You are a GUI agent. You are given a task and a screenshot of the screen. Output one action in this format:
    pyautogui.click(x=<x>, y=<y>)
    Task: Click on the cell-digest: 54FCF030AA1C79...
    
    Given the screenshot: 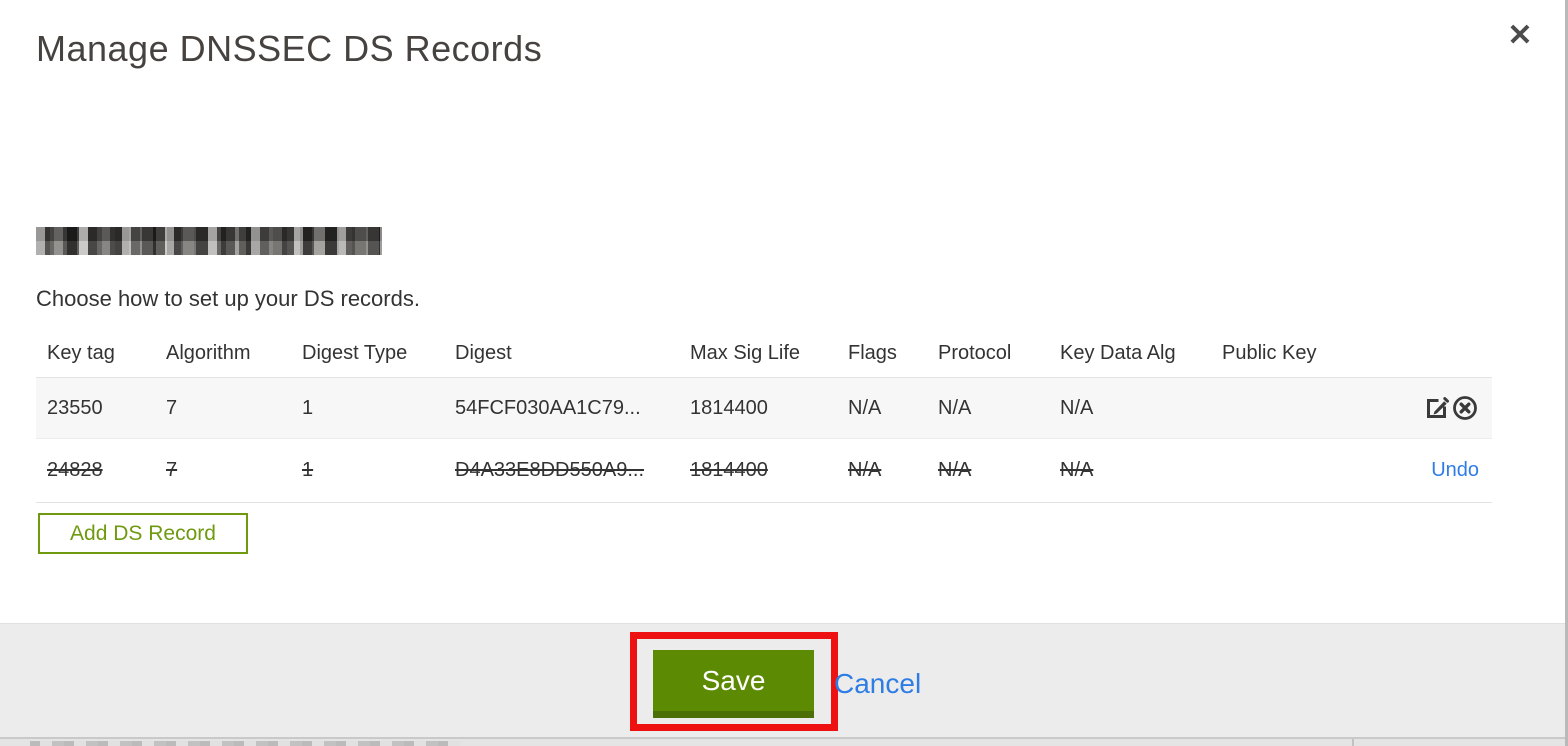 What is the action you would take?
    pyautogui.click(x=548, y=407)
    